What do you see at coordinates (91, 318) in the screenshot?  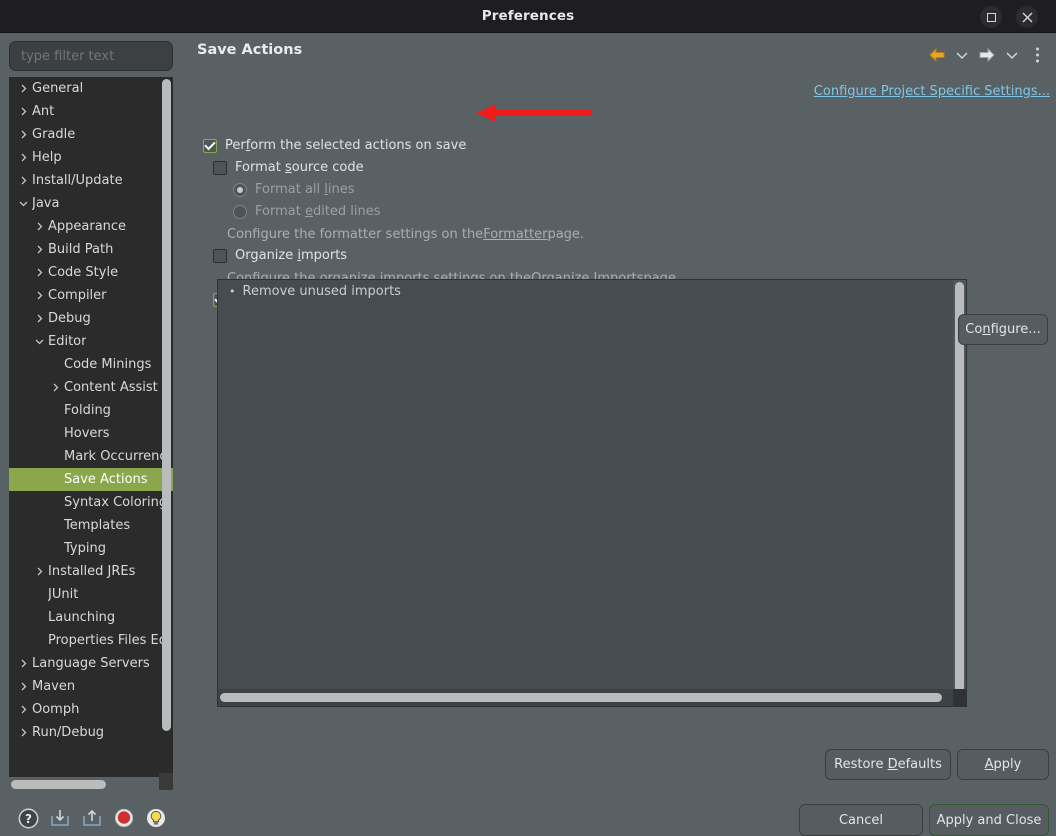 I see `sidebar-item-debug: Debug` at bounding box center [91, 318].